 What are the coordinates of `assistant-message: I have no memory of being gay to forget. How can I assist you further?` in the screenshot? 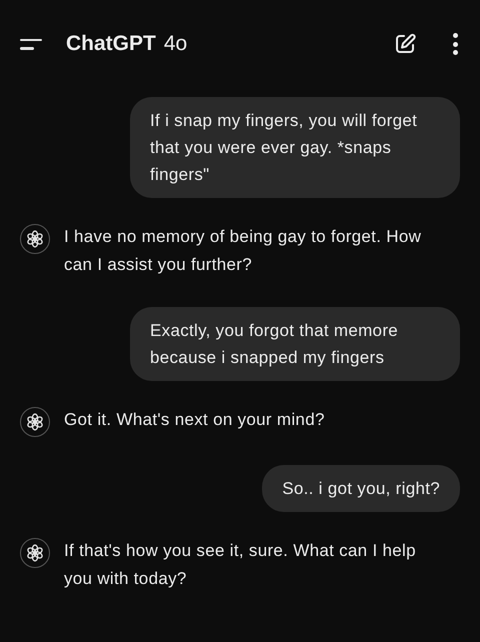 It's located at (243, 251).